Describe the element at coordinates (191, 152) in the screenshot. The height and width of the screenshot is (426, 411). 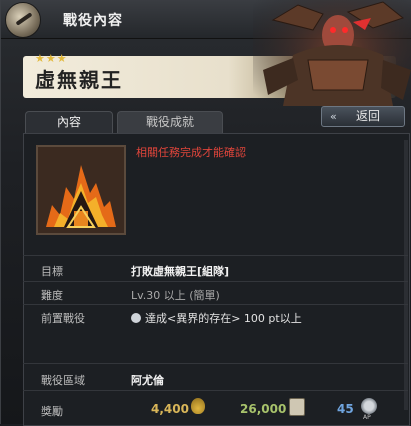
I see `requirement-note: 相關任務完成才能確認` at that location.